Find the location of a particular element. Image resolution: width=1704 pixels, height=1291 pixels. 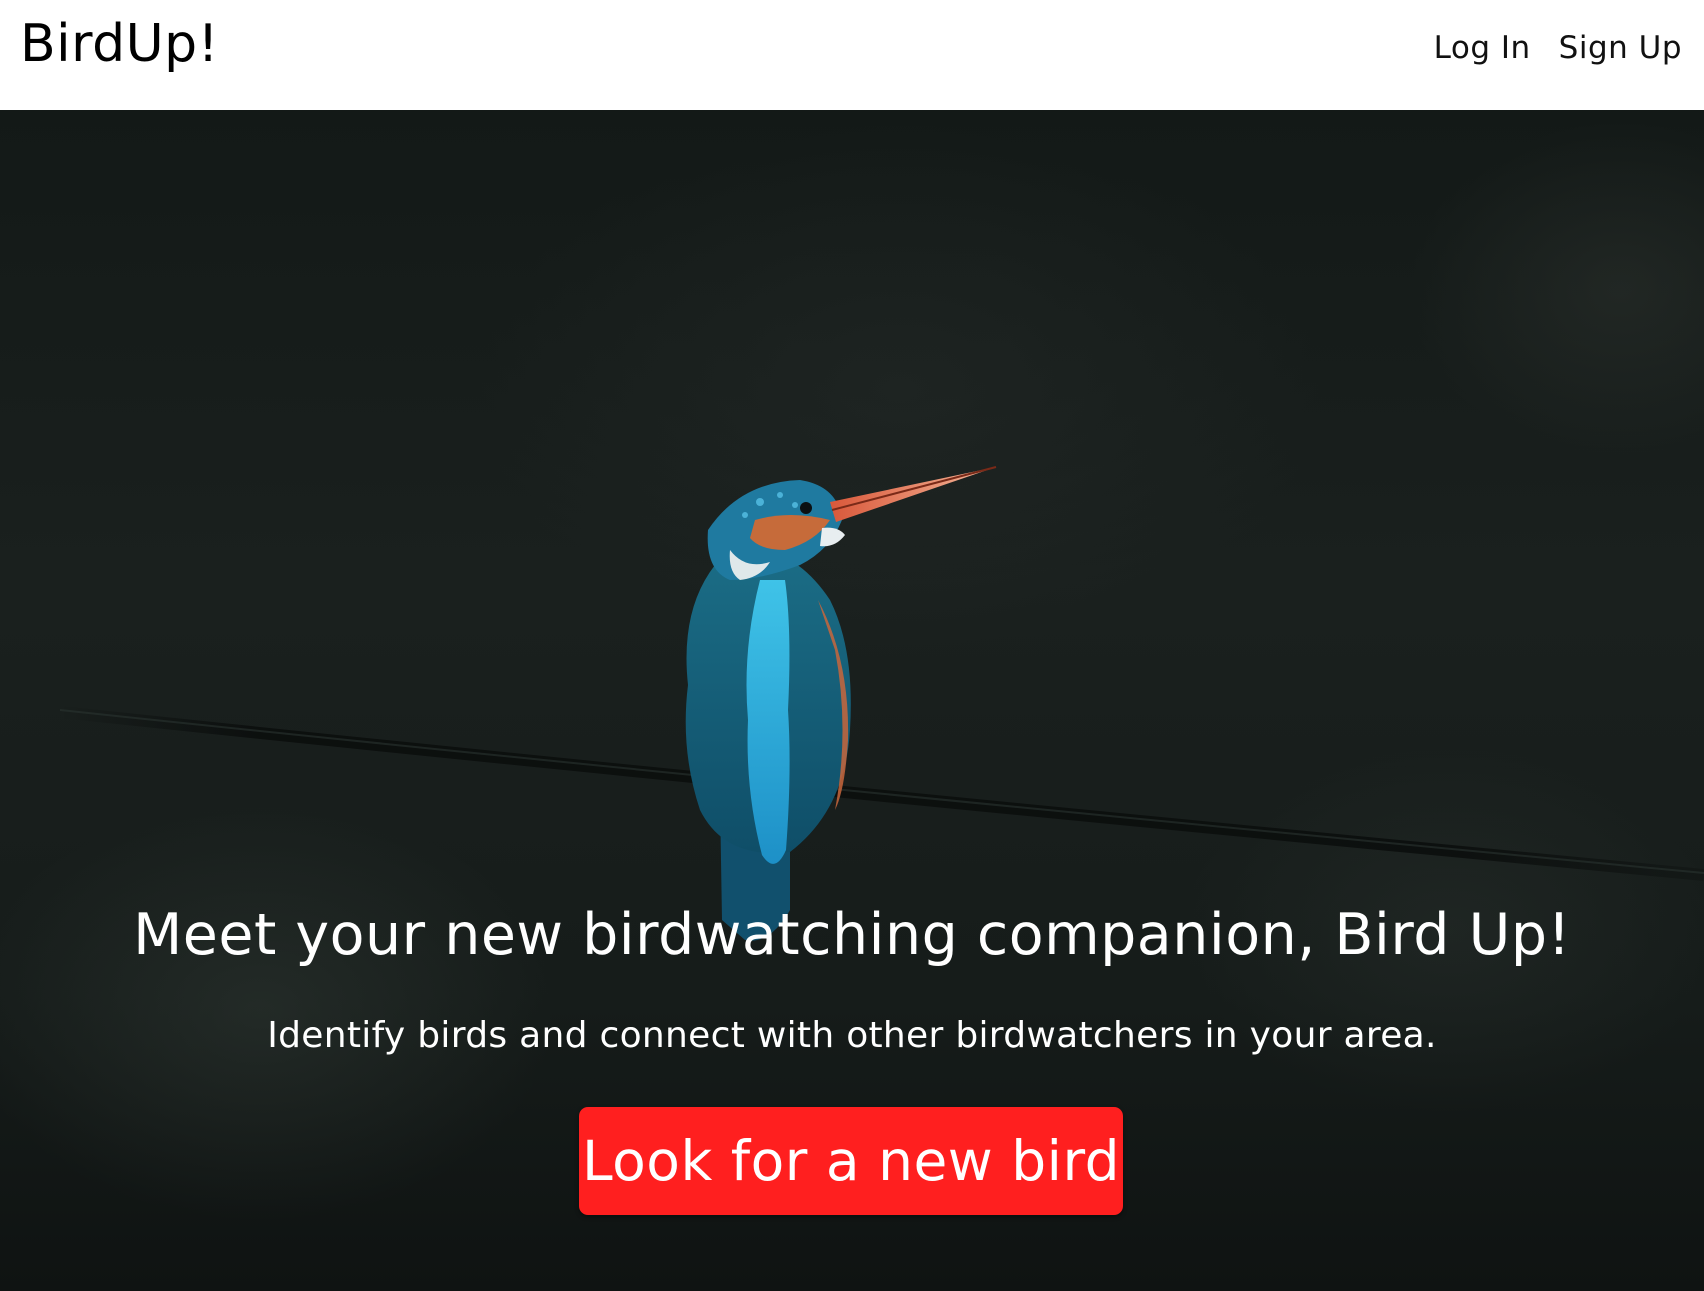

signup-link: Sign Up is located at coordinates (1620, 48).